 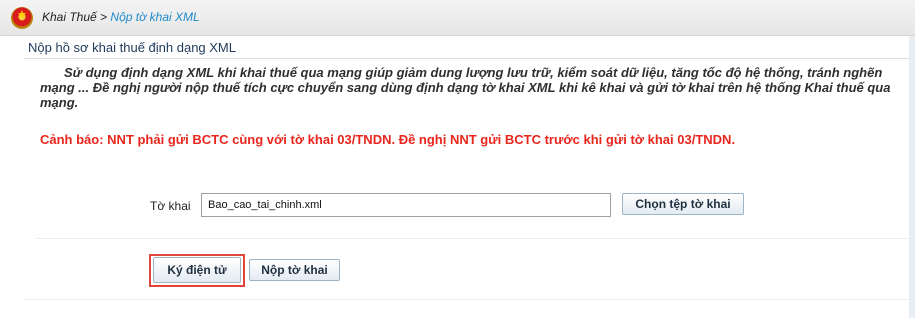 I want to click on form-divider, so click(x=472, y=238).